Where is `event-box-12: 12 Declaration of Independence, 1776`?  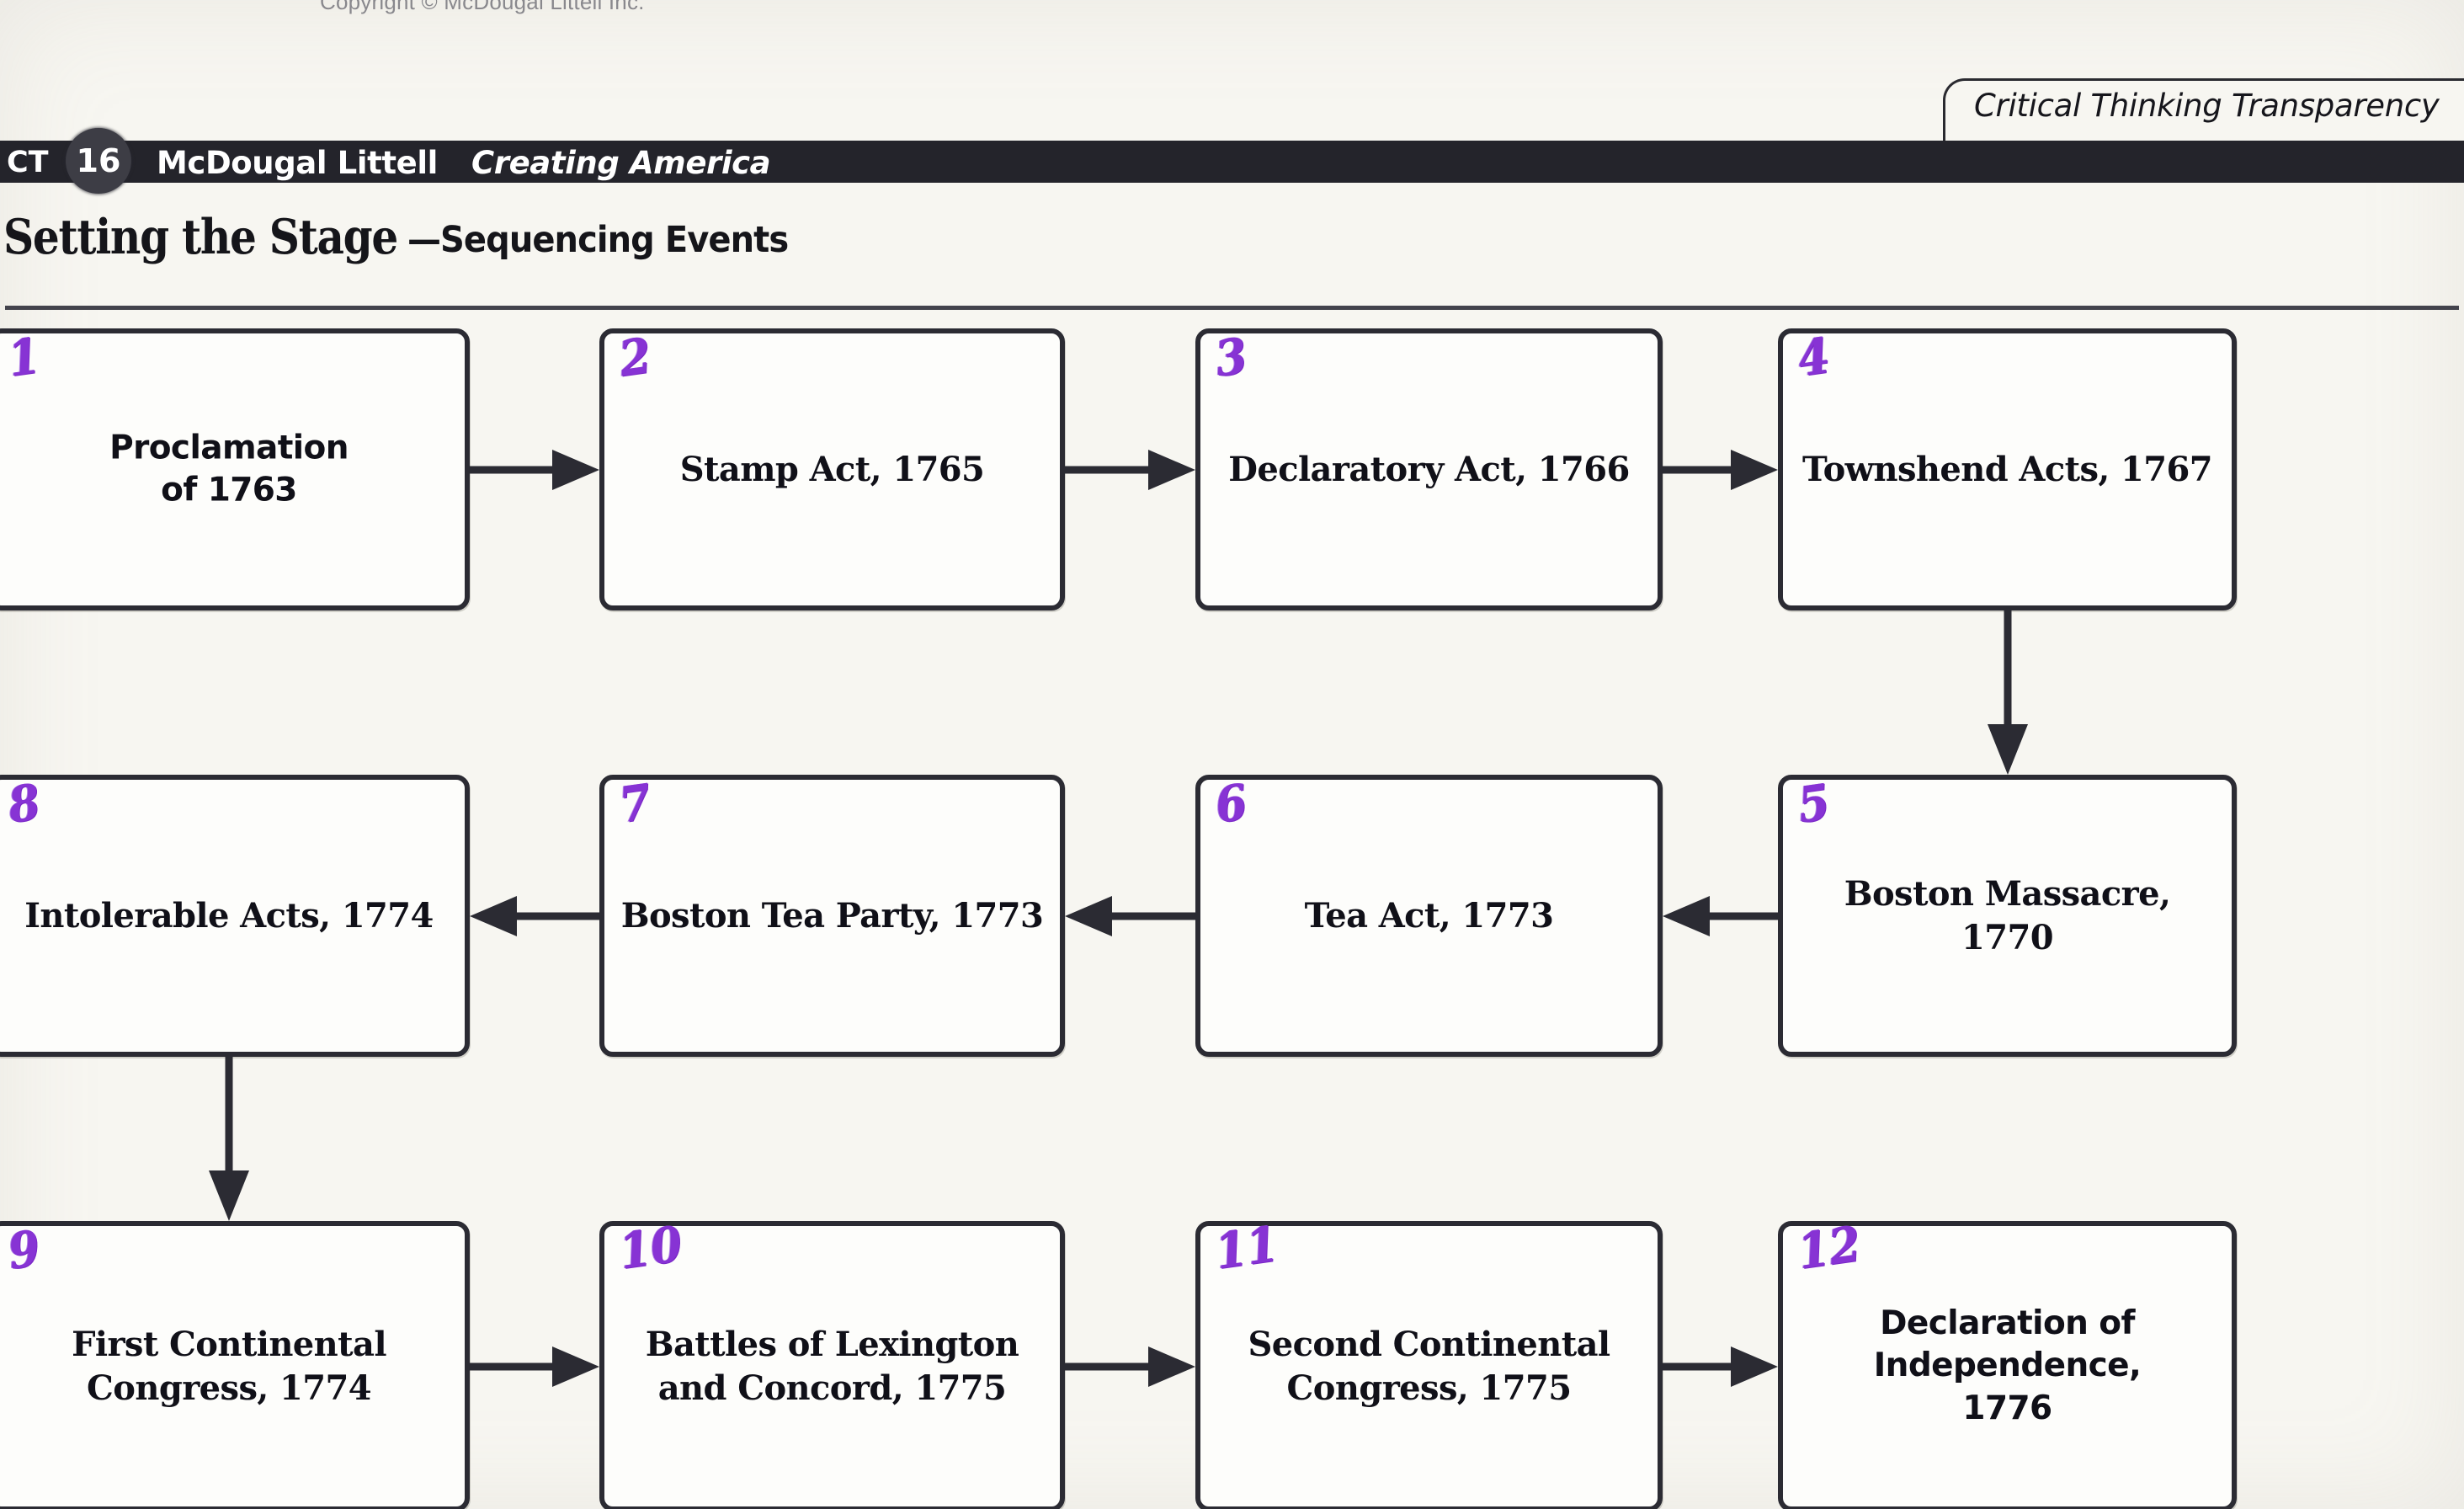 event-box-12: 12 Declaration of Independence, 1776 is located at coordinates (2007, 1362).